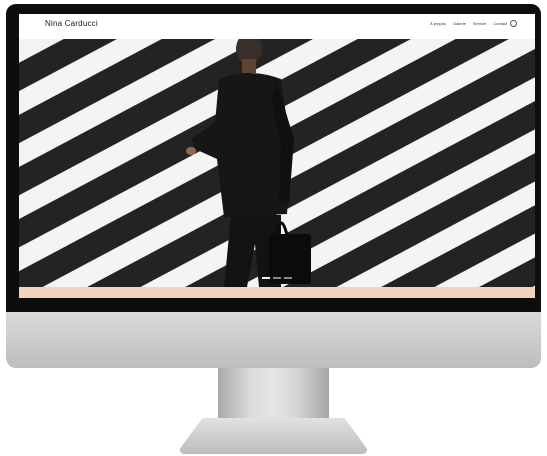 Image resolution: width=547 pixels, height=456 pixels. Describe the element at coordinates (459, 23) in the screenshot. I see `nav-item-galerie: Galerie` at that location.